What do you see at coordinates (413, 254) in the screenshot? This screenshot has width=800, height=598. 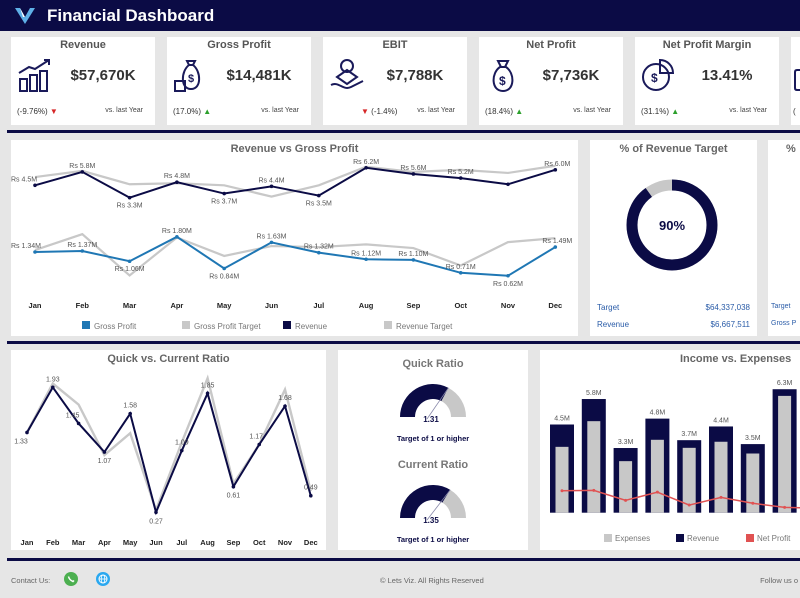 I see `data-label: Rs 1.10M` at bounding box center [413, 254].